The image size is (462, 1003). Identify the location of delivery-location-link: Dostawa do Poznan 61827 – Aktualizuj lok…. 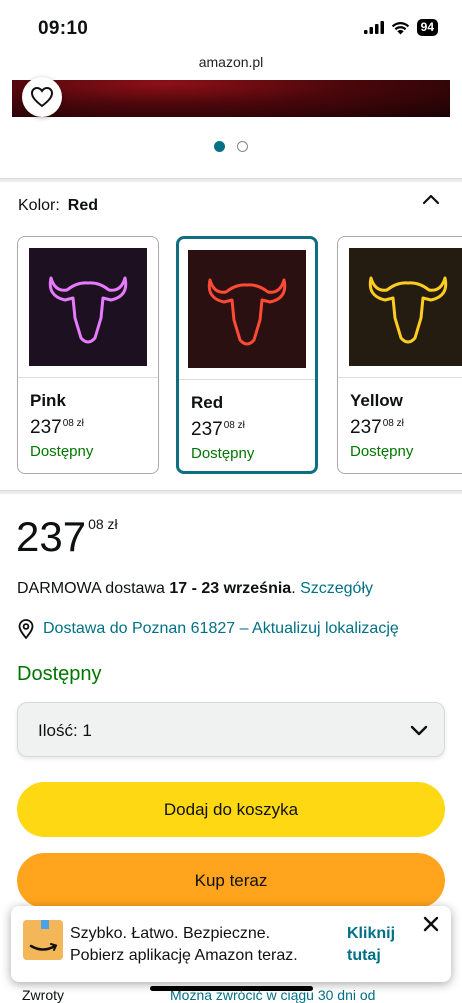
(208, 629).